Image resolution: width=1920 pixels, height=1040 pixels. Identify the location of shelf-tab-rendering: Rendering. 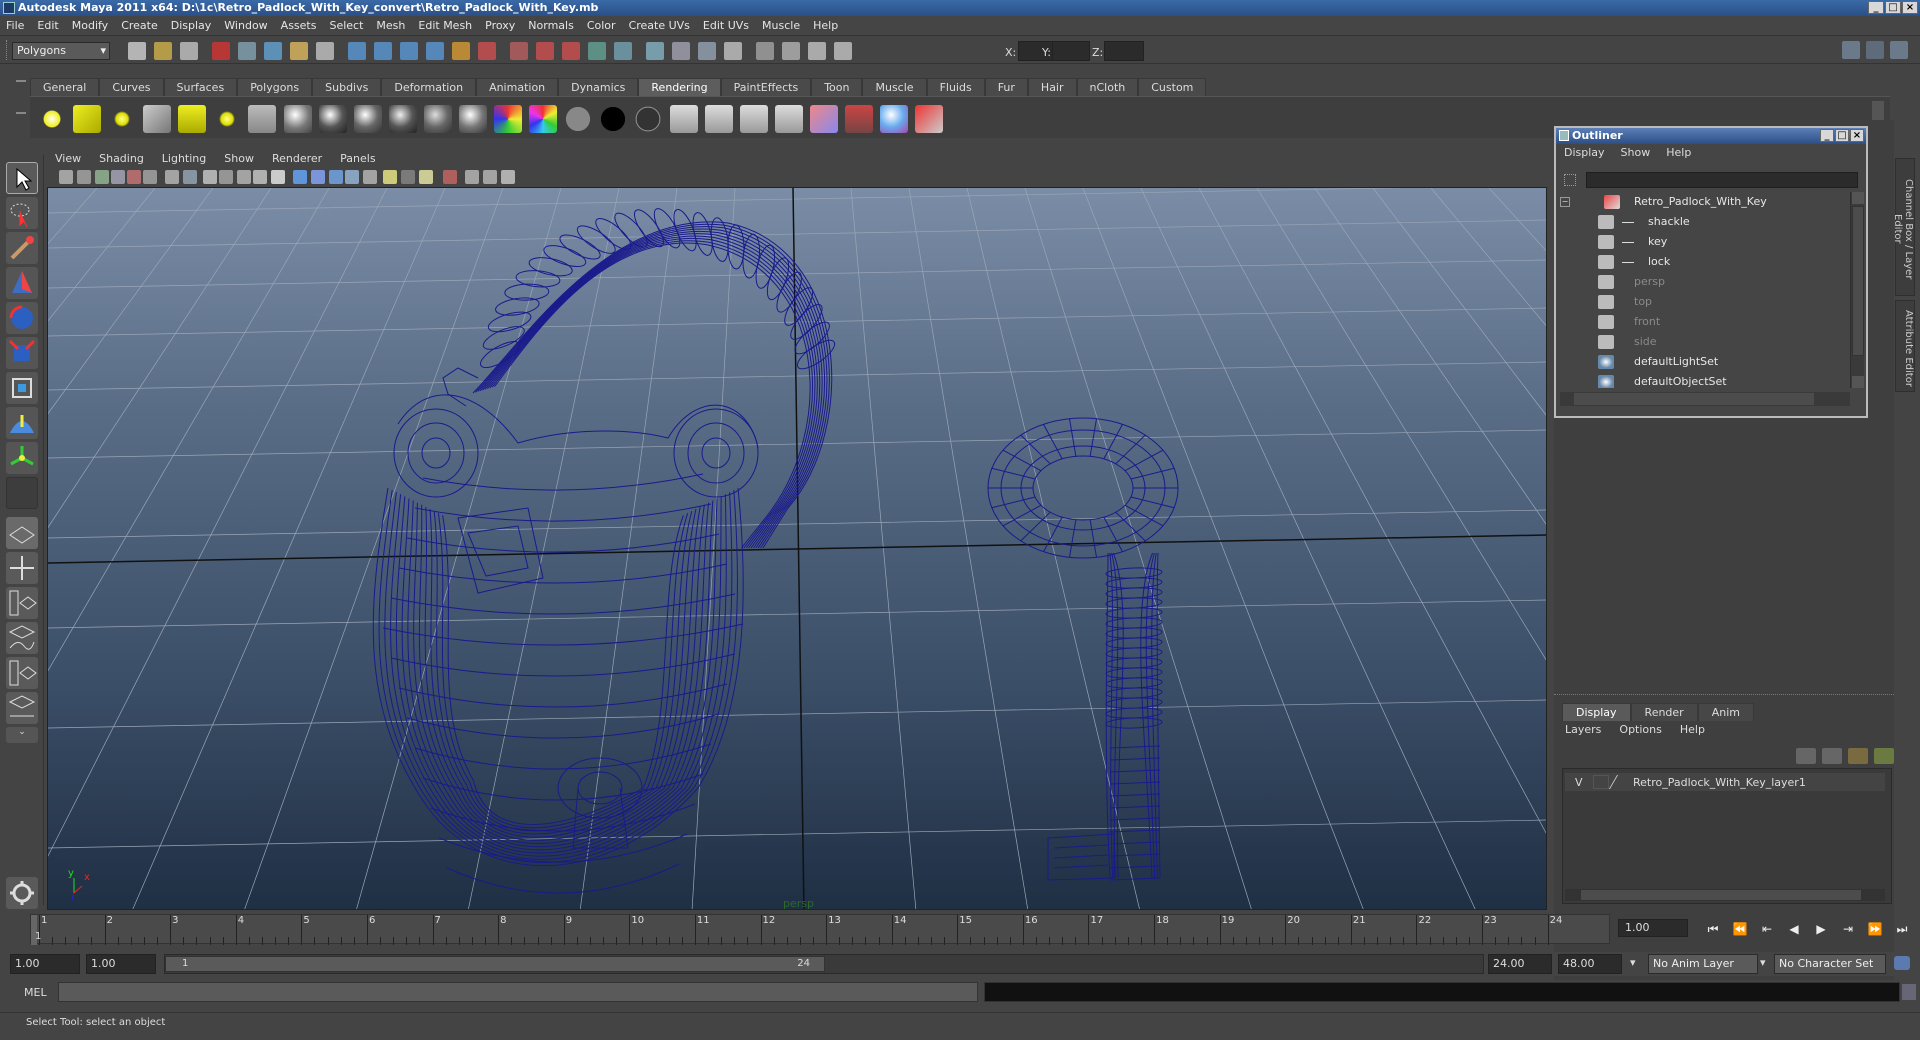
(679, 87).